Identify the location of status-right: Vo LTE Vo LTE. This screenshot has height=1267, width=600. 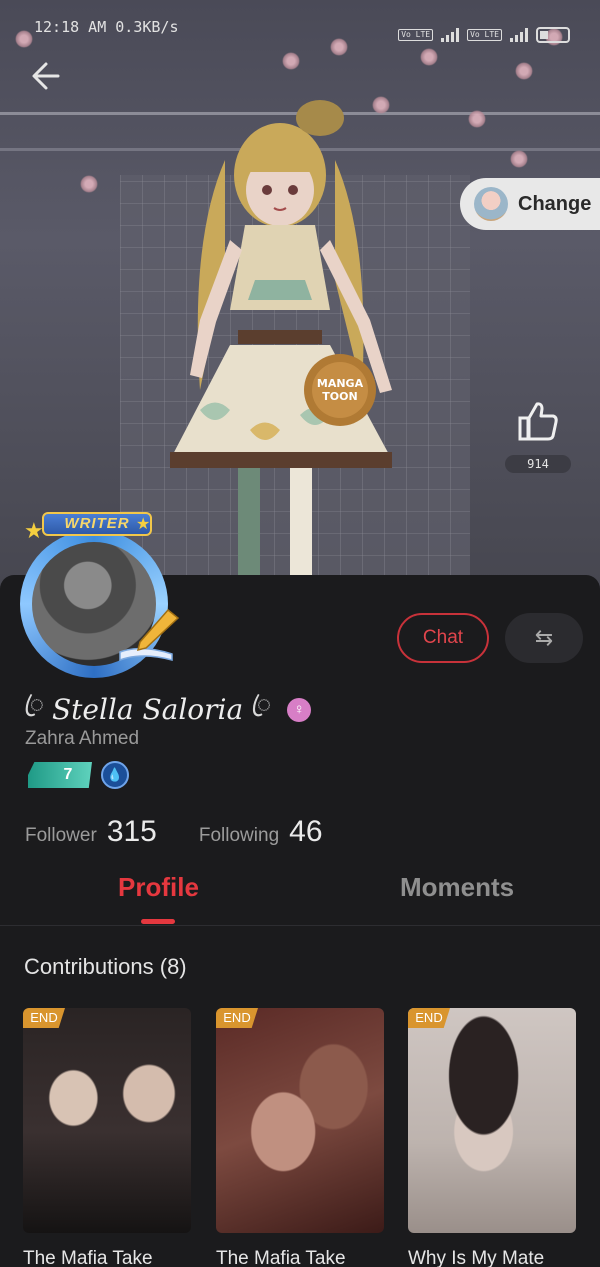
(484, 35).